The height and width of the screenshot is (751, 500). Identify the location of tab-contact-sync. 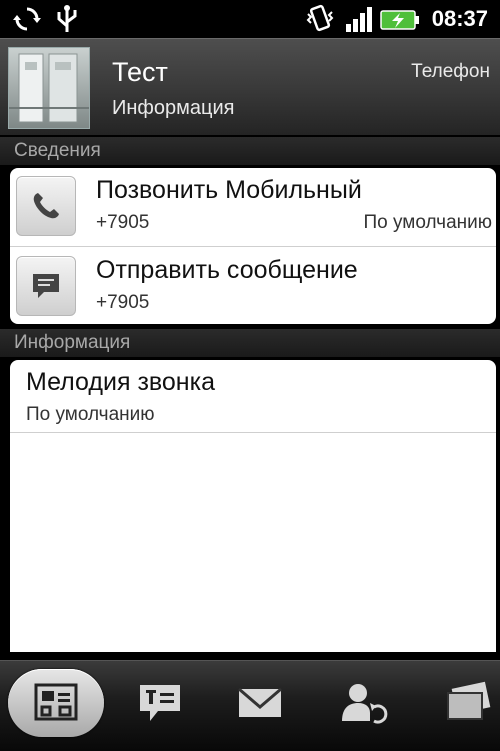
(364, 703).